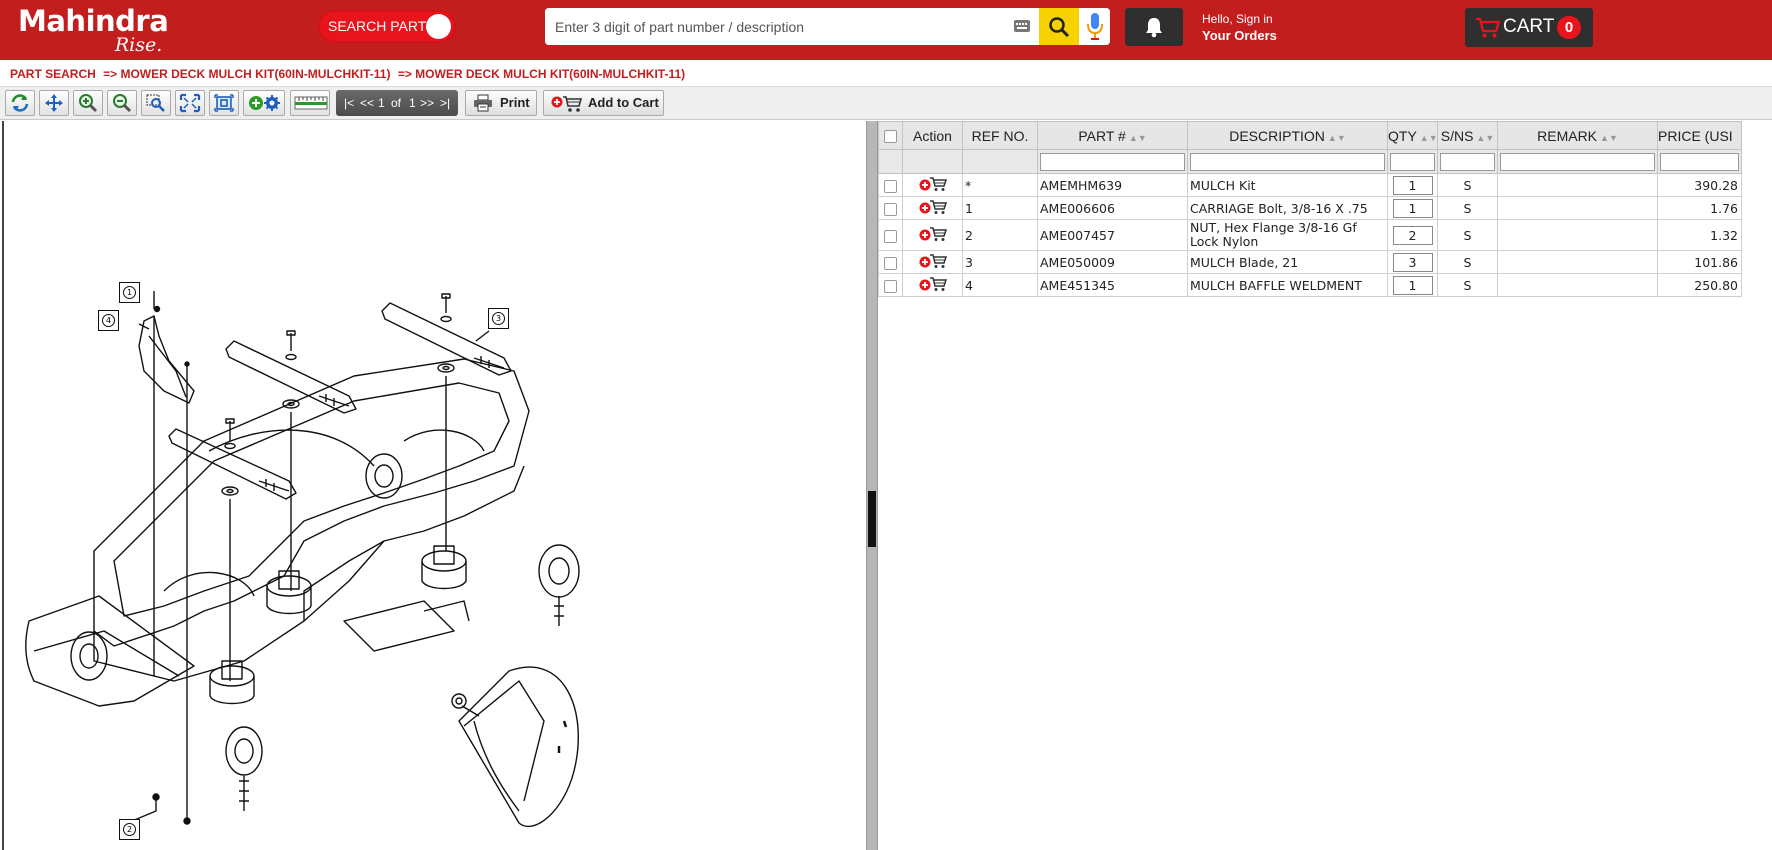  Describe the element at coordinates (1699, 161) in the screenshot. I see `filter-price-input` at that location.